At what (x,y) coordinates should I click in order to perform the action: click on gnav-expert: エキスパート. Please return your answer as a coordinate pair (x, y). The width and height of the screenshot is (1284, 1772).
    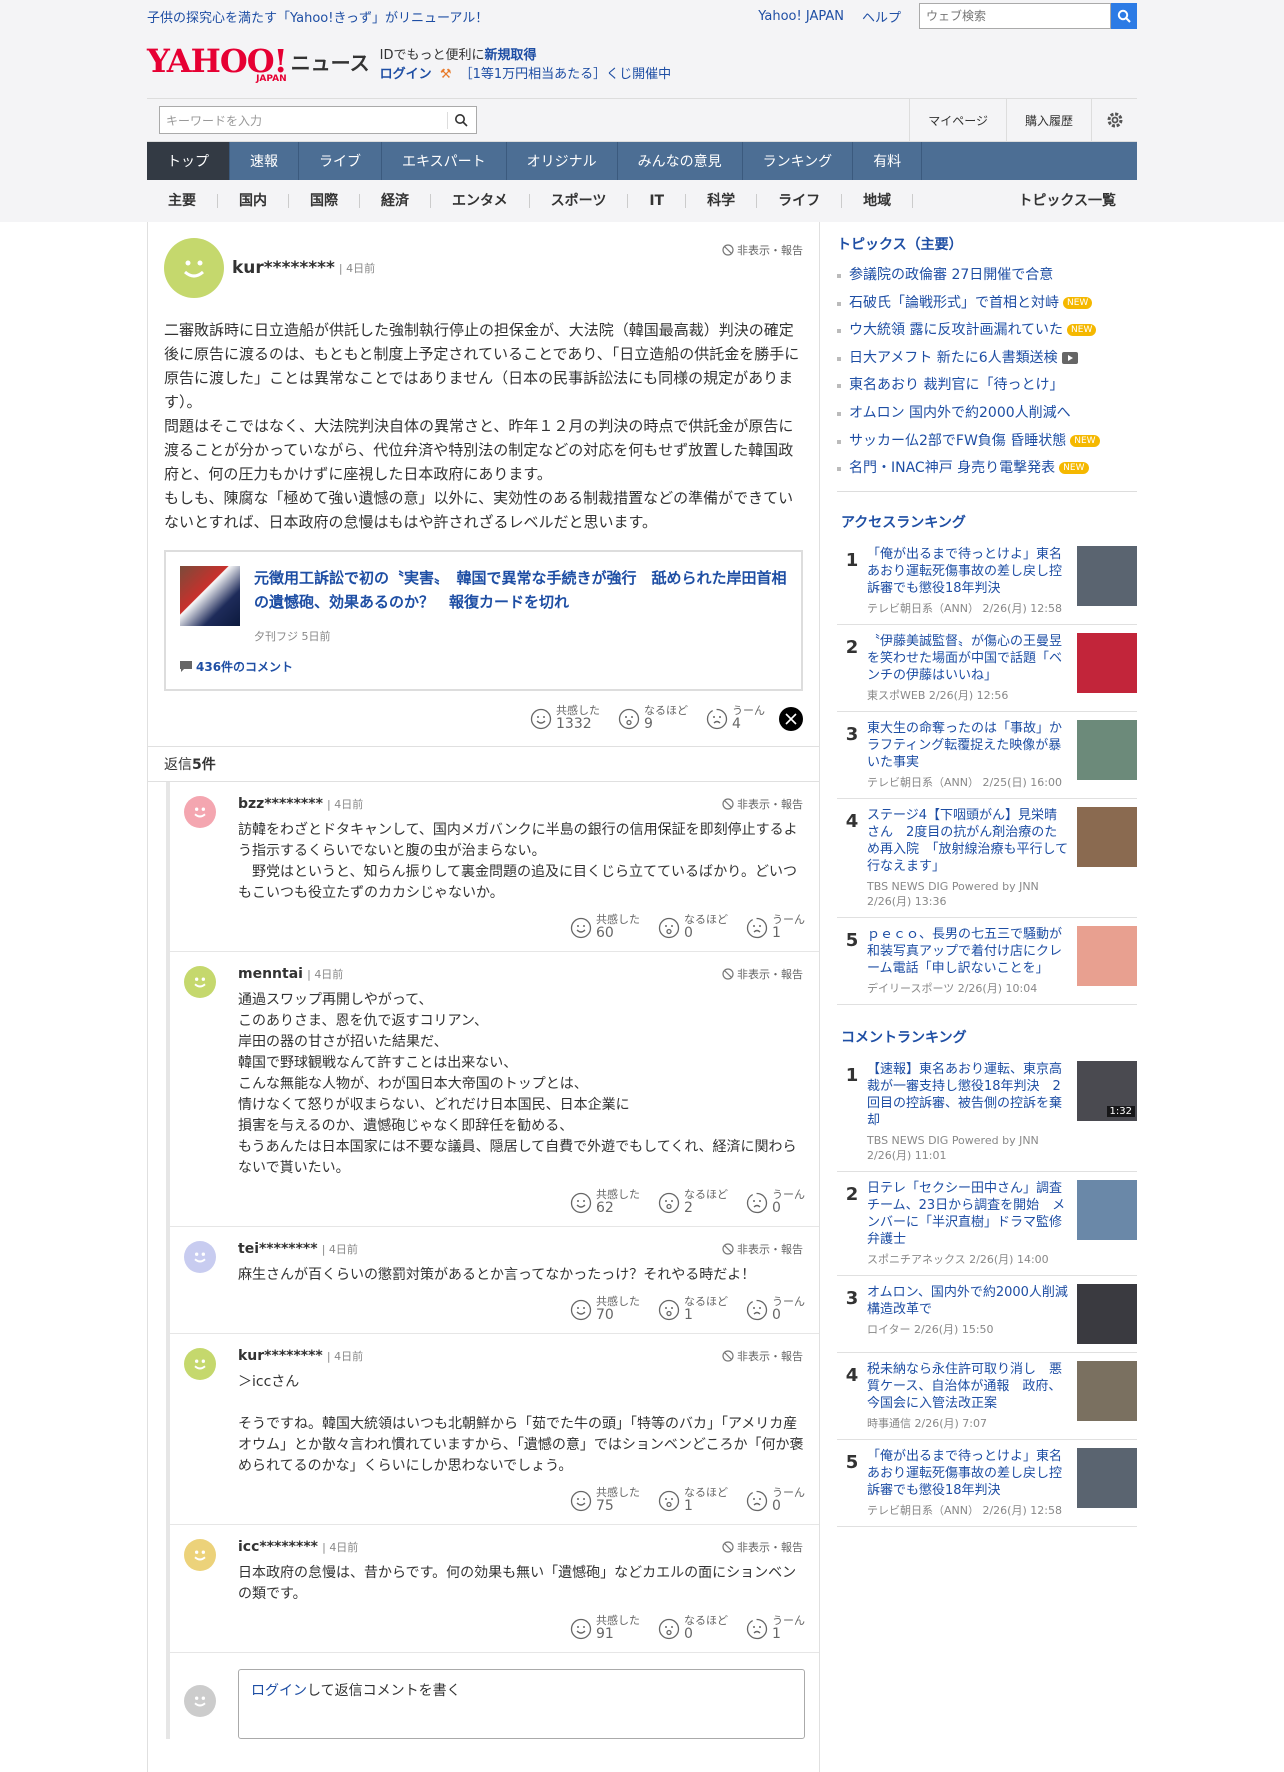
    Looking at the image, I should click on (444, 161).